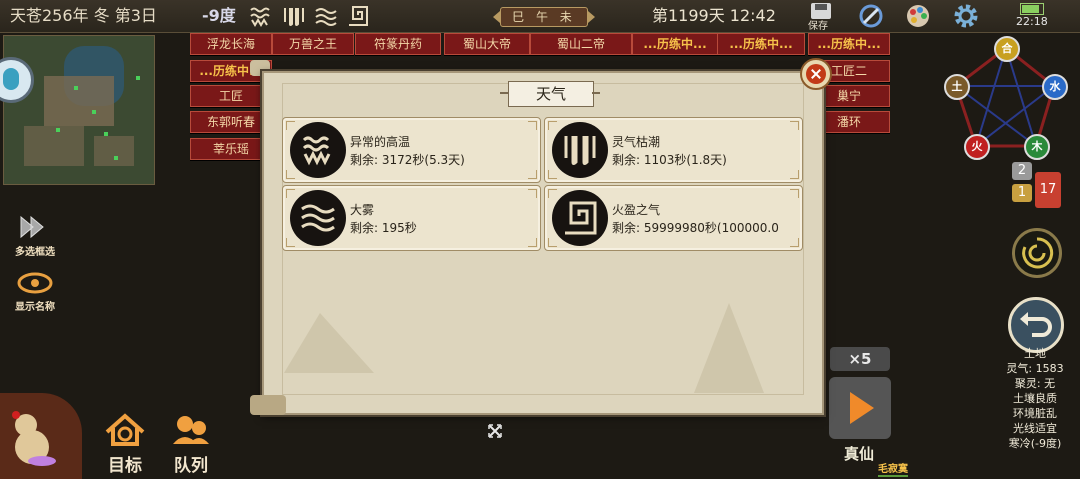 The width and height of the screenshot is (1080, 479). Describe the element at coordinates (957, 87) in the screenshot. I see `element-earth: 土` at that location.